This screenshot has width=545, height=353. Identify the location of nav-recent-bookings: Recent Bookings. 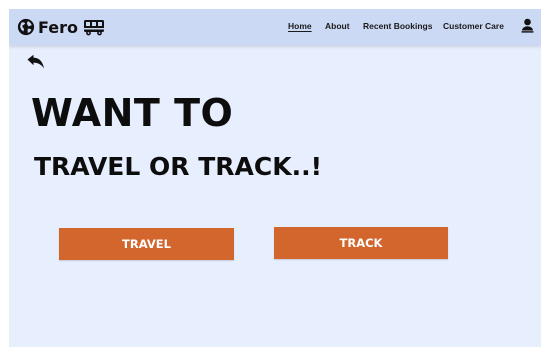
(397, 26).